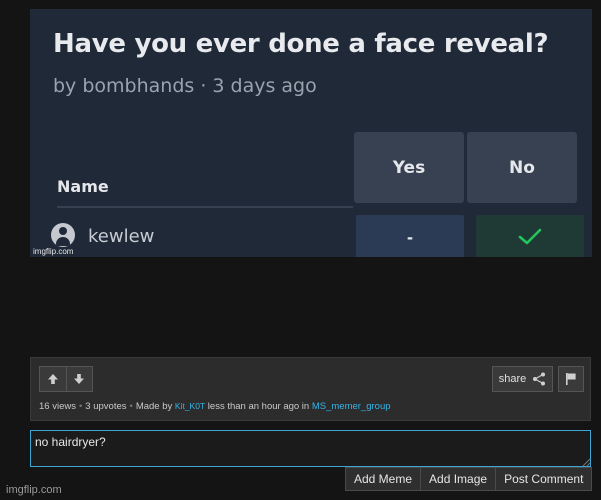 This screenshot has width=601, height=500. What do you see at coordinates (539, 379) in the screenshot?
I see `share-icon` at bounding box center [539, 379].